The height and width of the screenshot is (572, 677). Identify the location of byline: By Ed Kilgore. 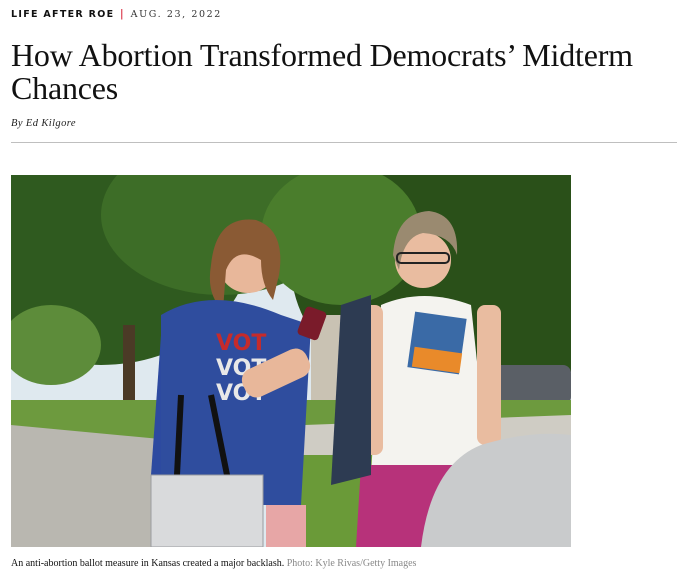
(43, 123).